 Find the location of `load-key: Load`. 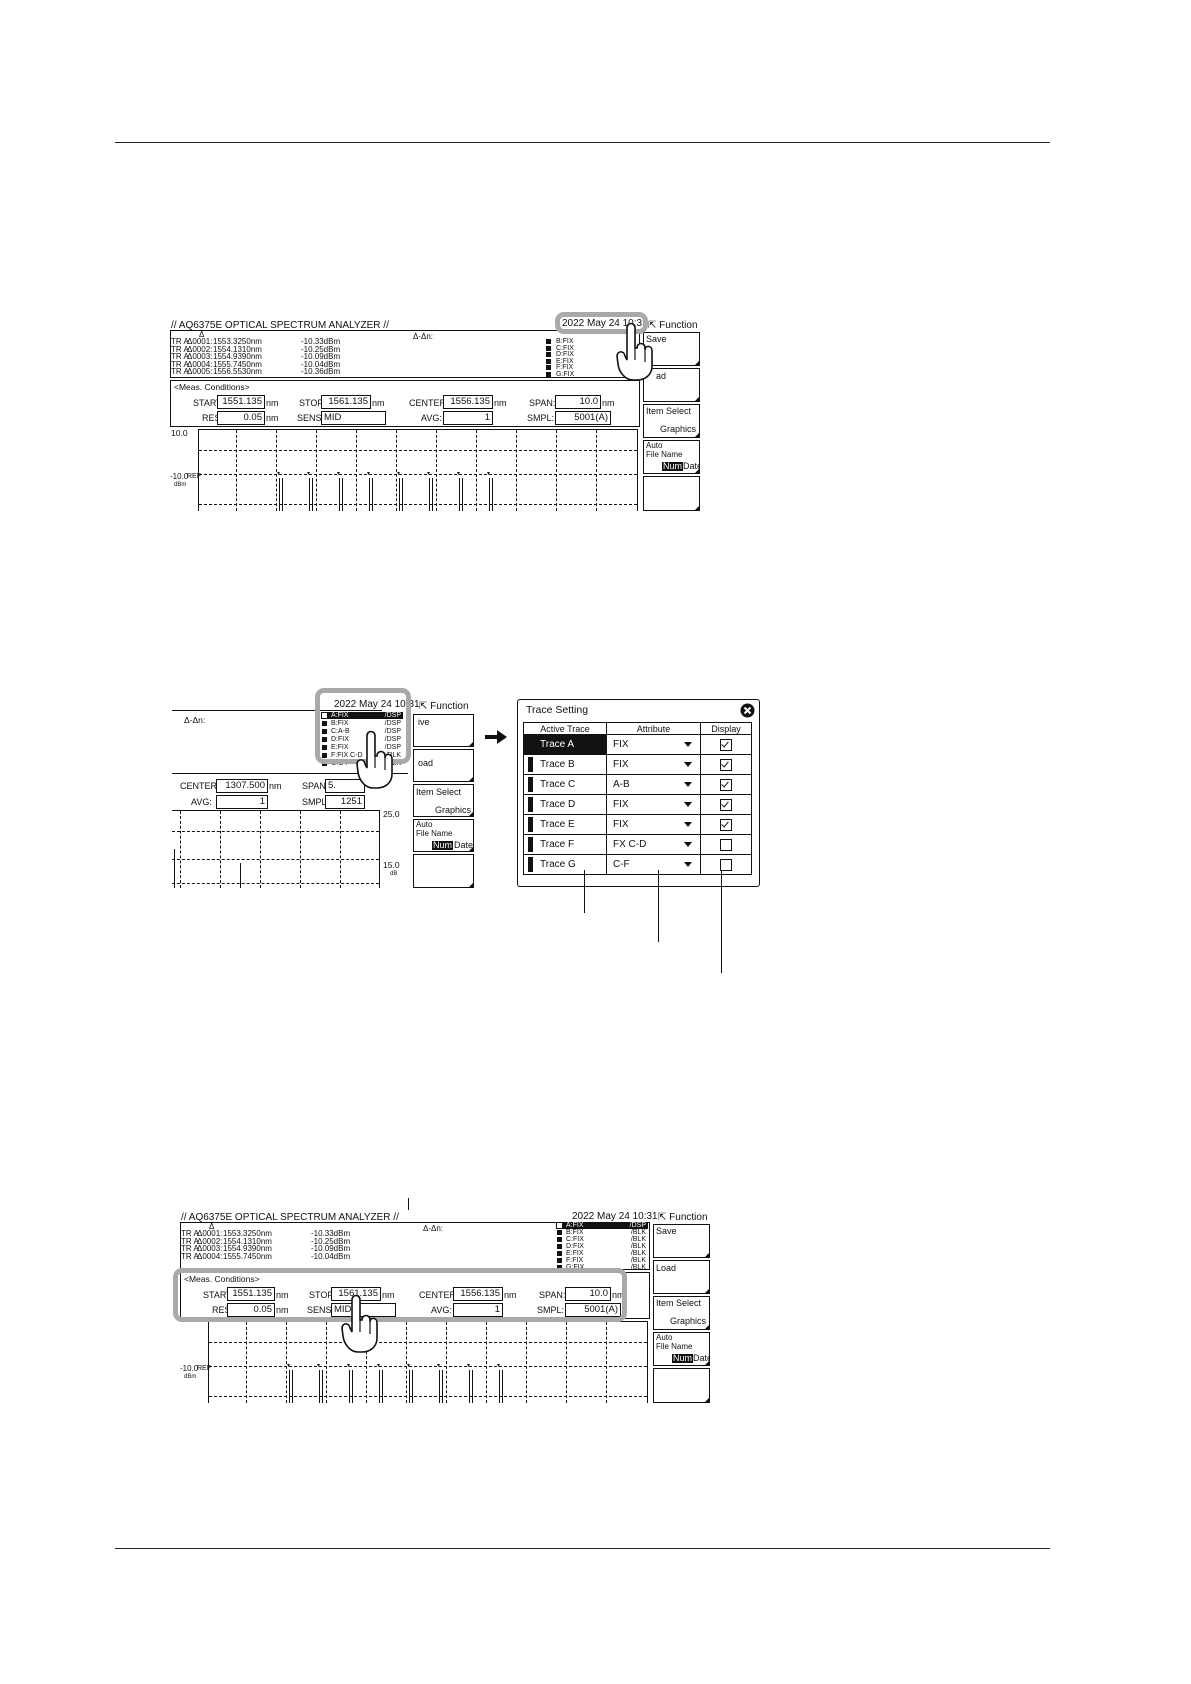

load-key: Load is located at coordinates (681, 1277).